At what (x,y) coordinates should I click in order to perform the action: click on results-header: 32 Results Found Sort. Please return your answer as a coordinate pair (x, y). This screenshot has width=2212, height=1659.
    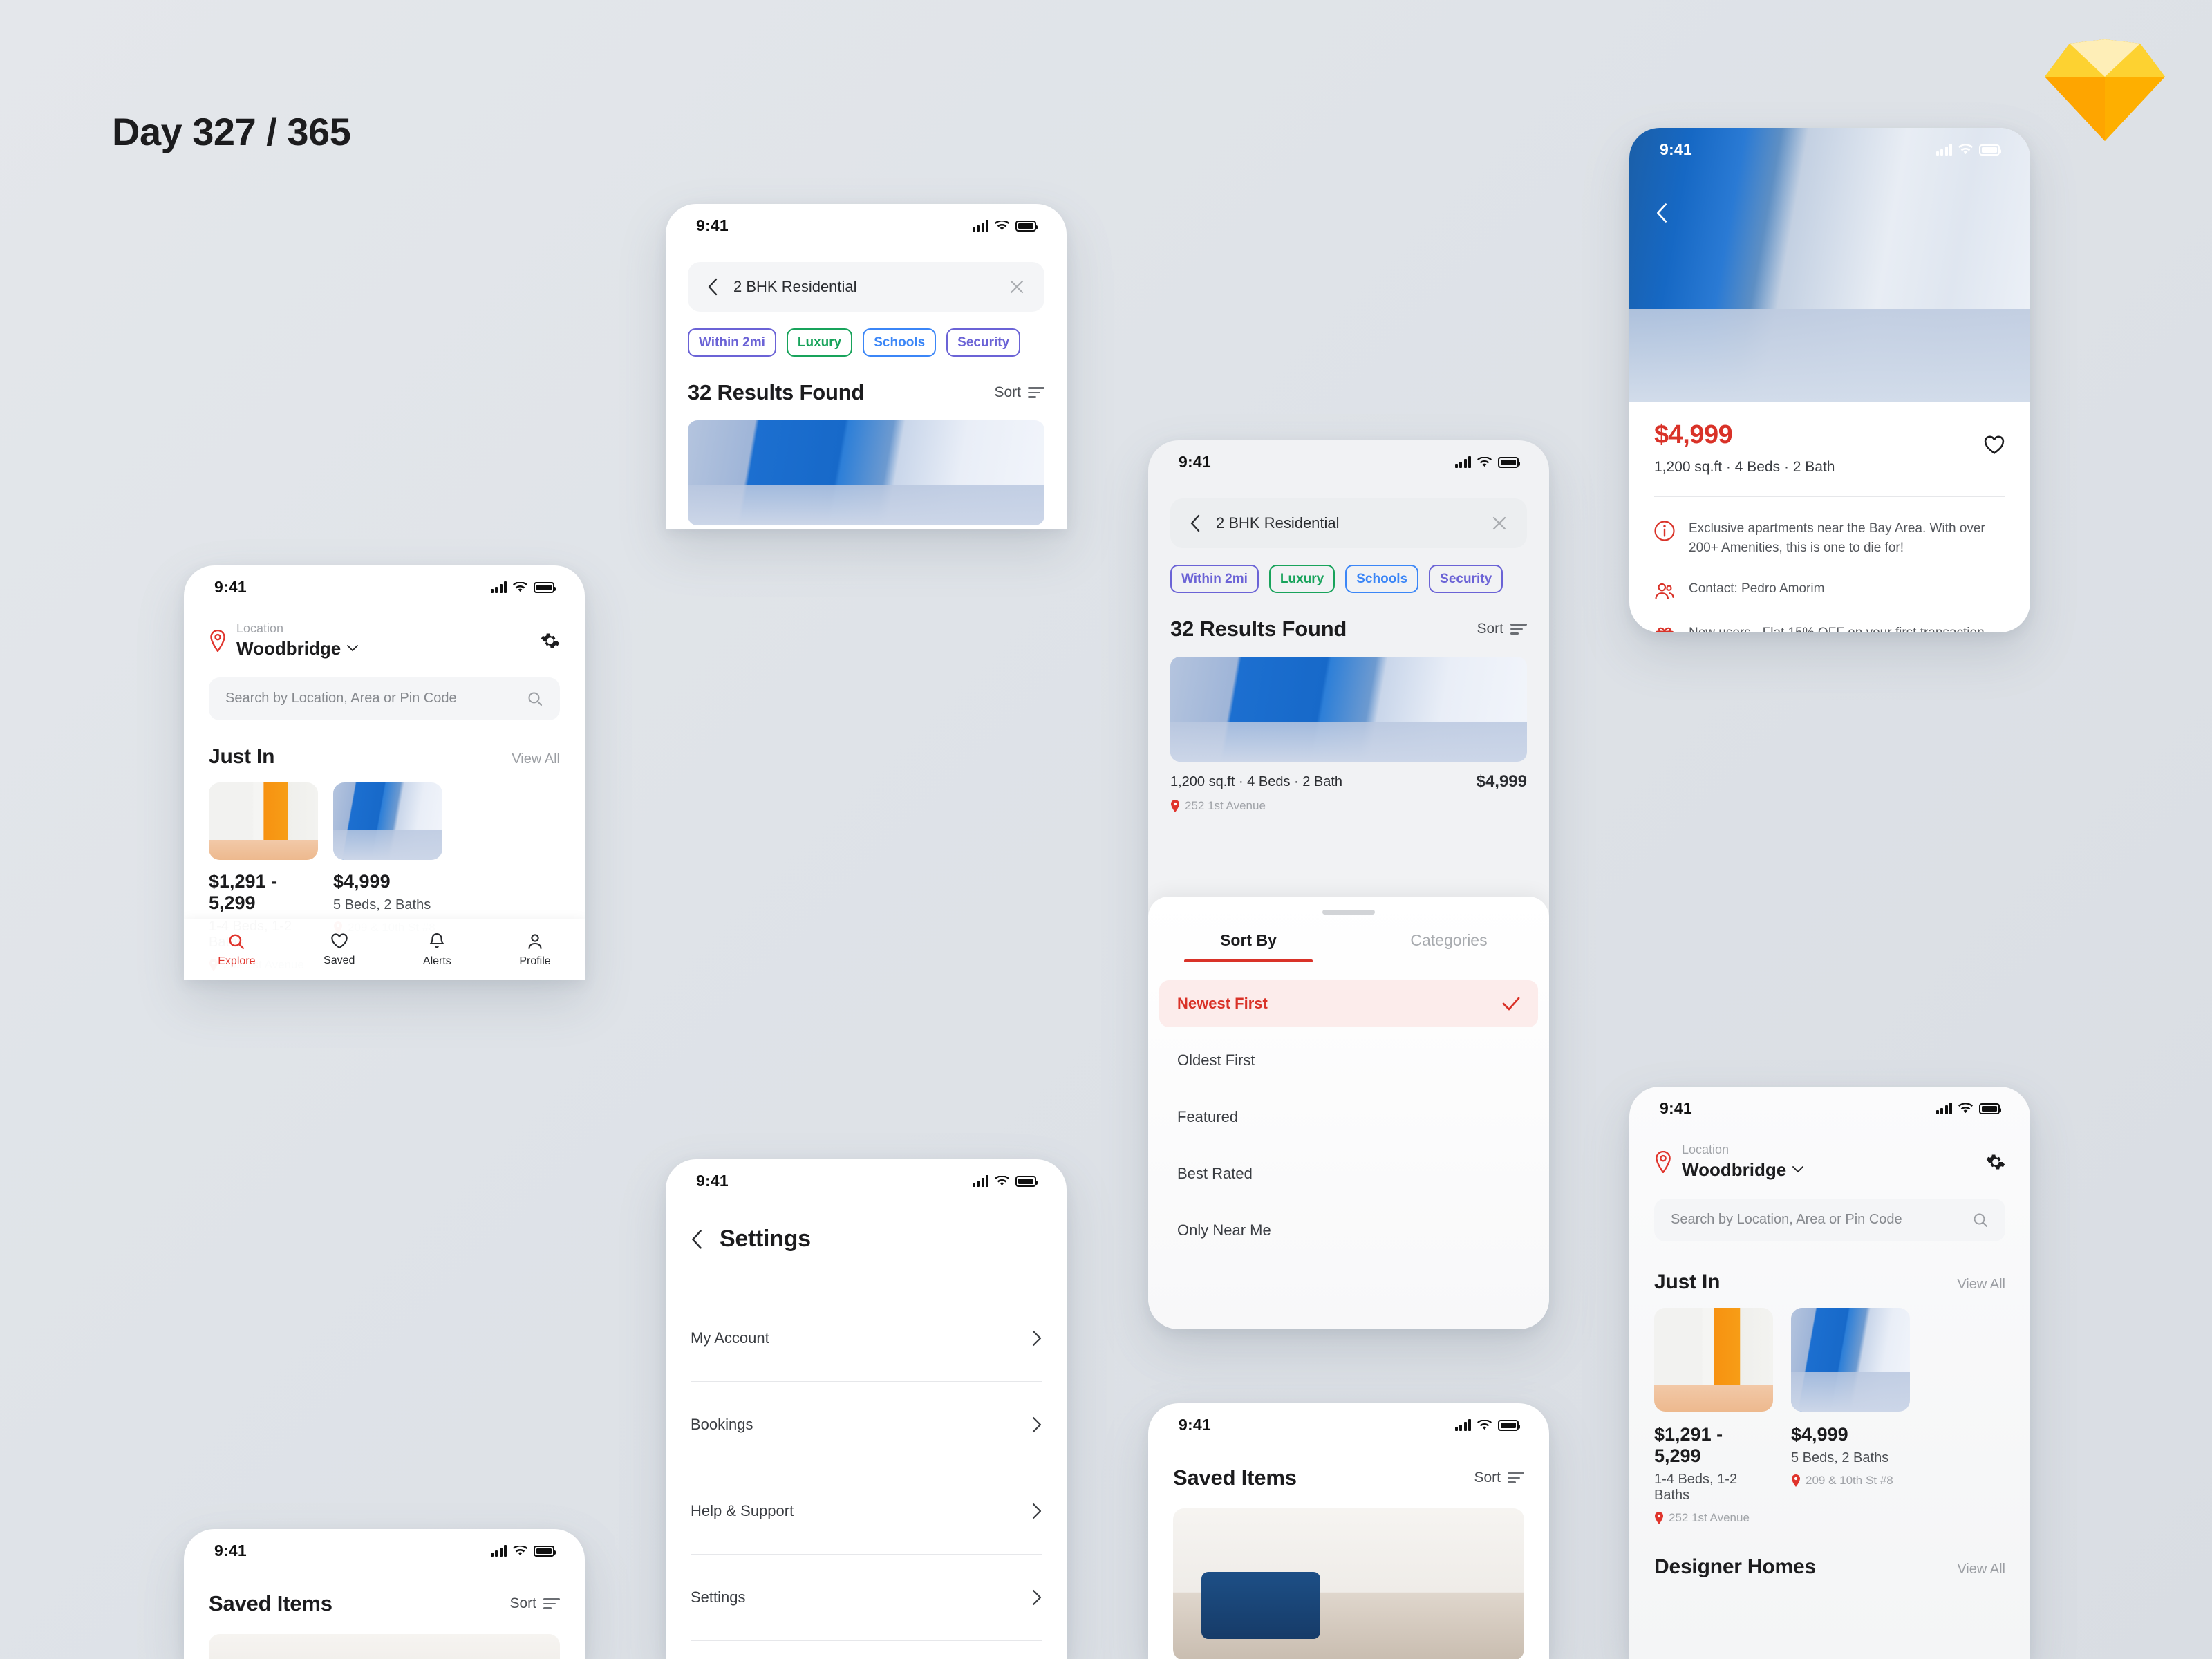
    Looking at the image, I should click on (1349, 629).